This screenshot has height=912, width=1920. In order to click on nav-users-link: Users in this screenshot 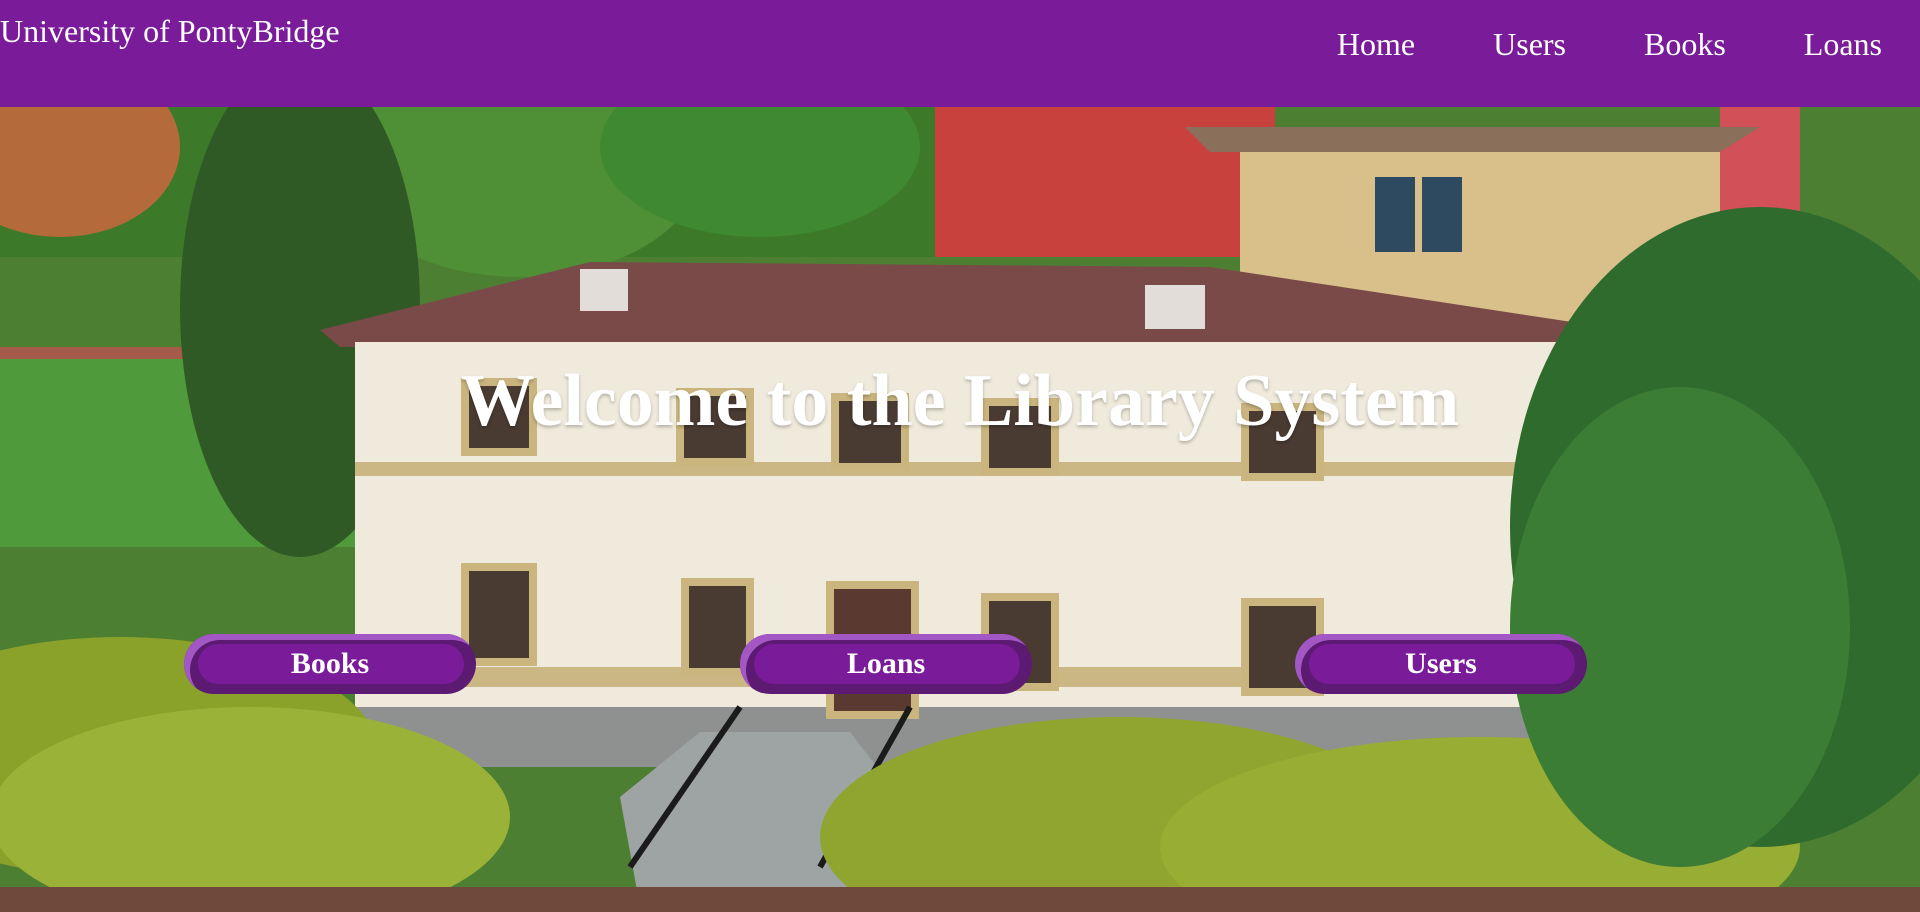, I will do `click(1529, 44)`.